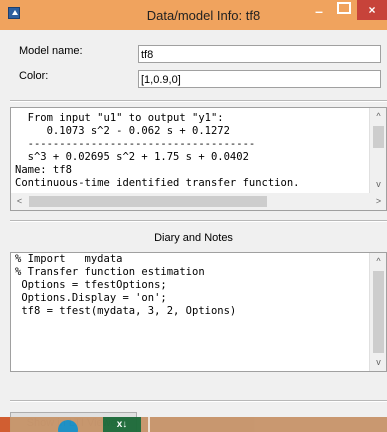  What do you see at coordinates (377, 150) in the screenshot?
I see `info-vertical-scrollbar: ^ v` at bounding box center [377, 150].